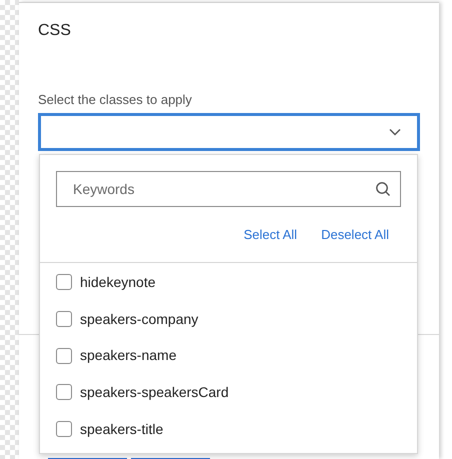 The image size is (452, 459). I want to click on class-select, so click(229, 132).